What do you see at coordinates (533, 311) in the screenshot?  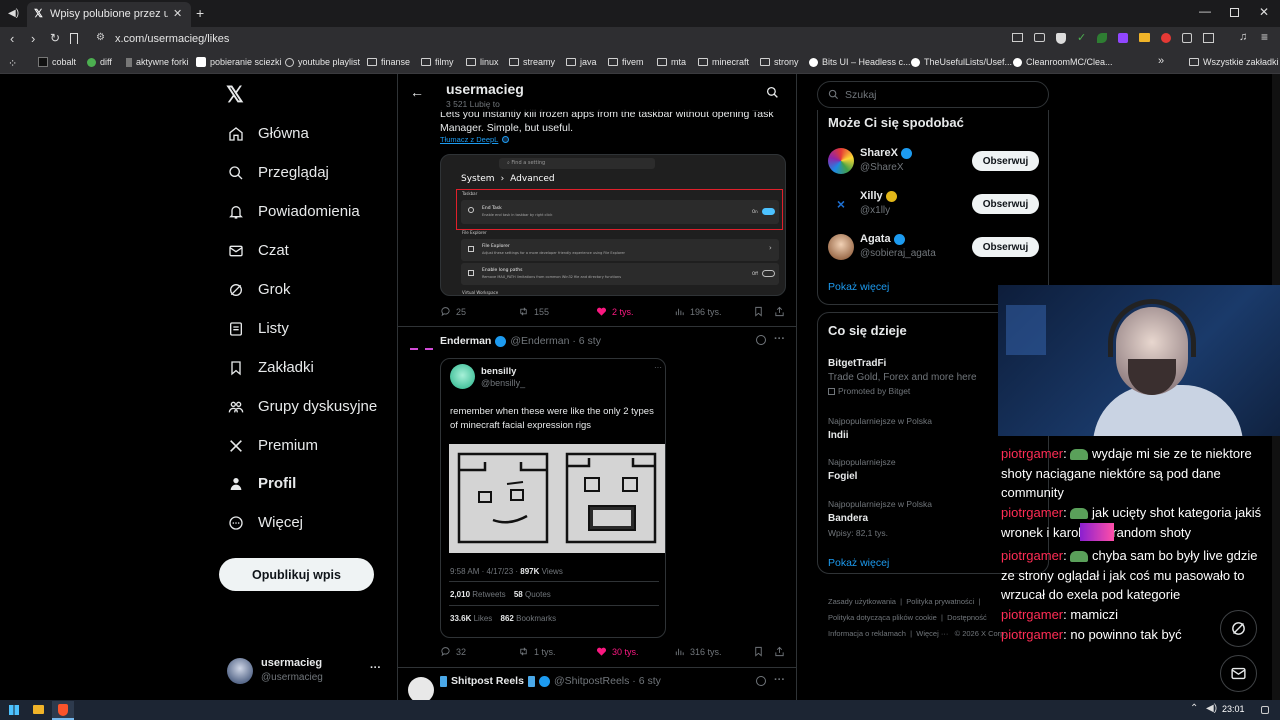 I see `repost-button: 155` at bounding box center [533, 311].